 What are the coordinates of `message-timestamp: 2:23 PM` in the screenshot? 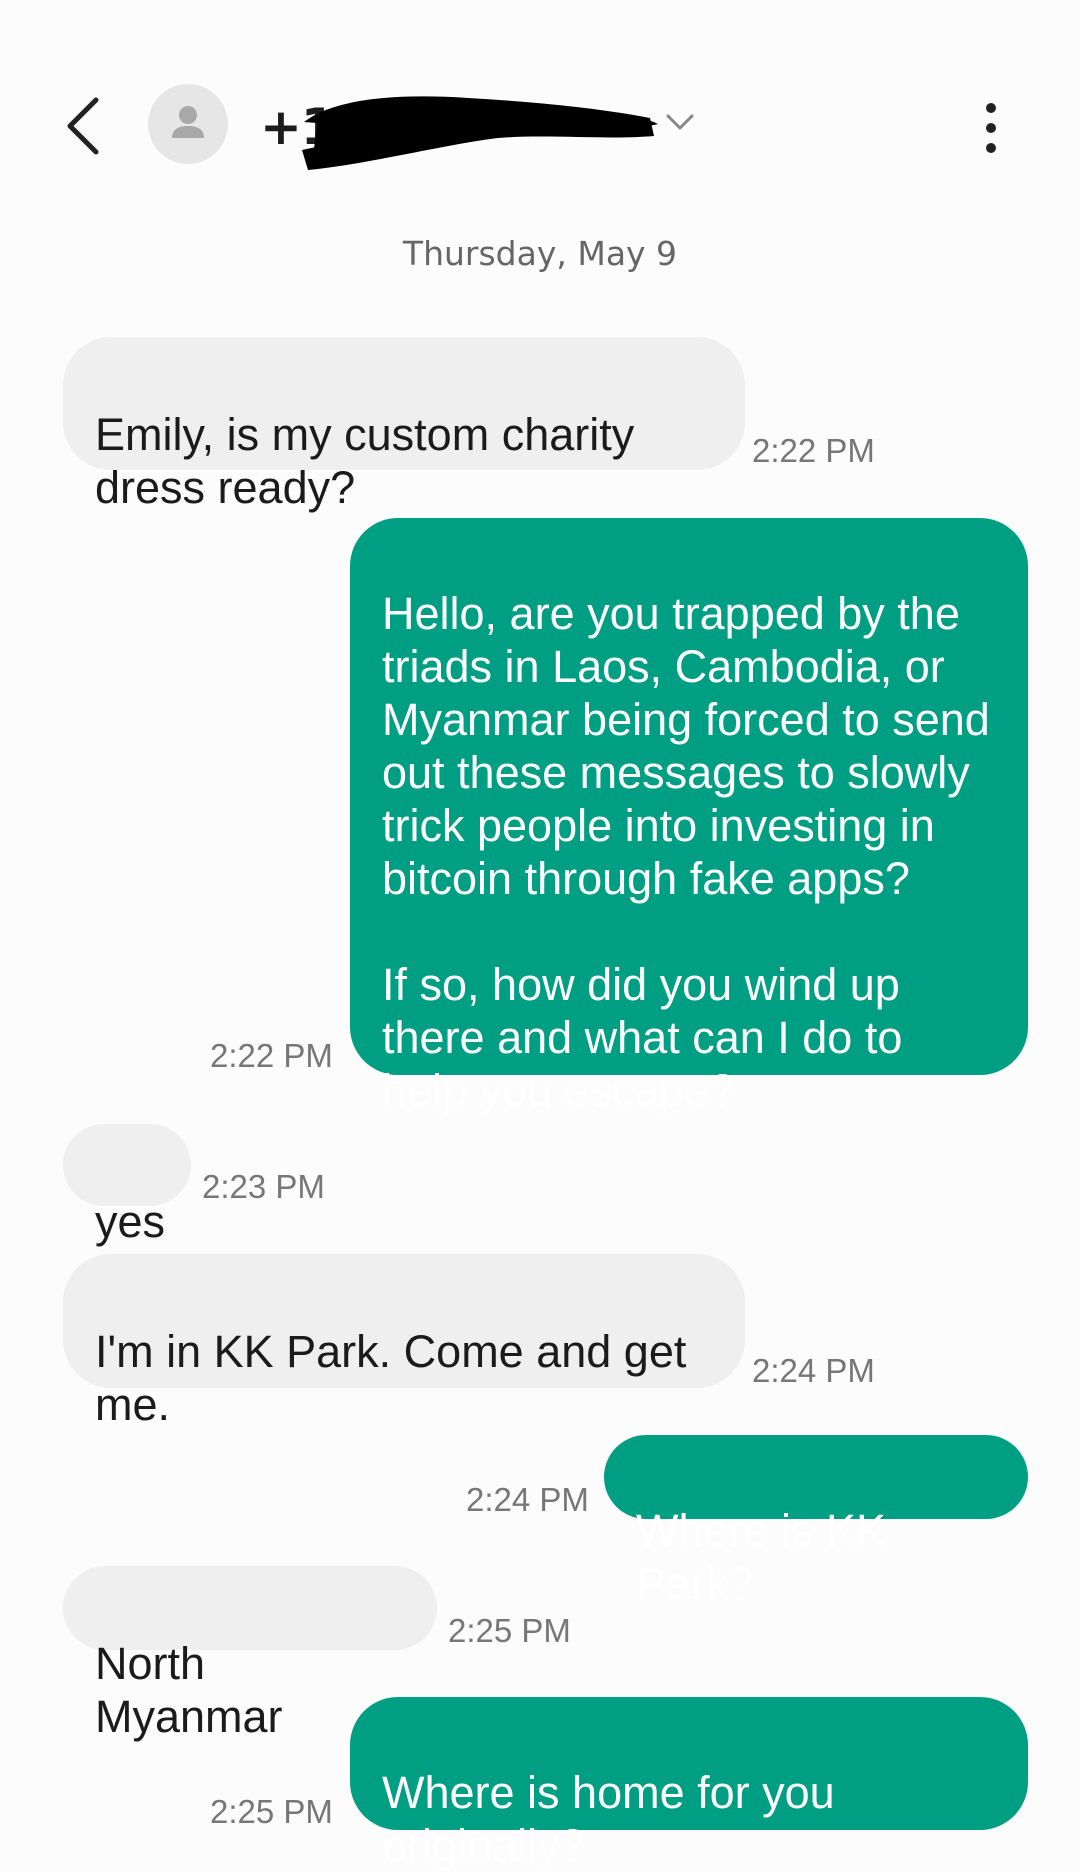 It's located at (263, 1186).